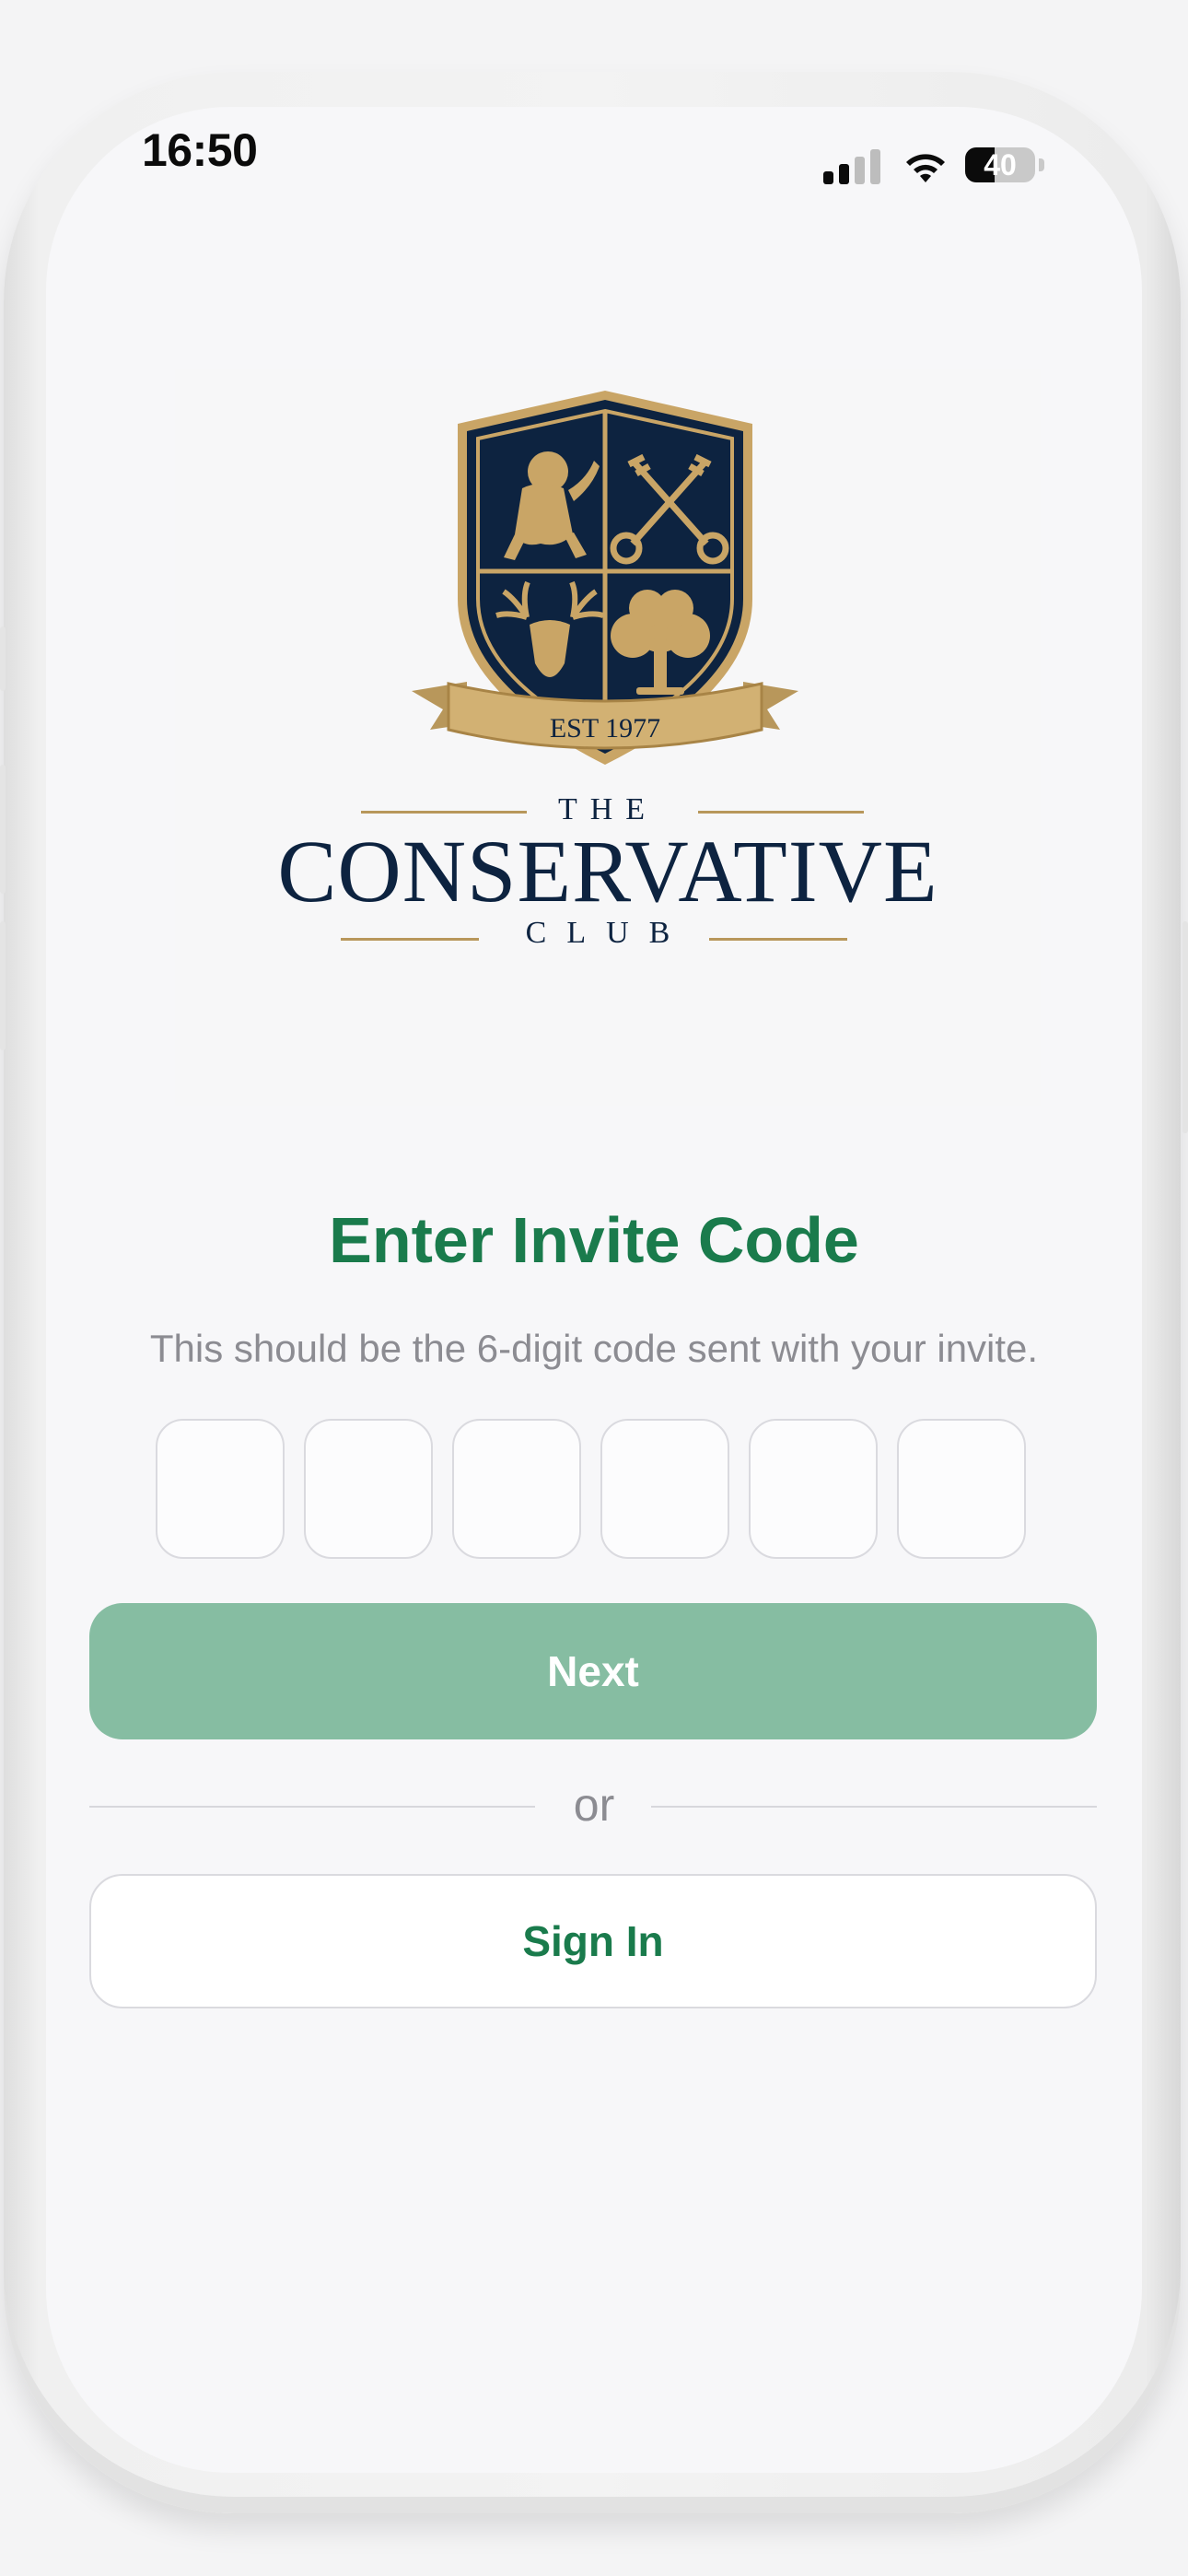  I want to click on device-power-button, so click(1185, 1027).